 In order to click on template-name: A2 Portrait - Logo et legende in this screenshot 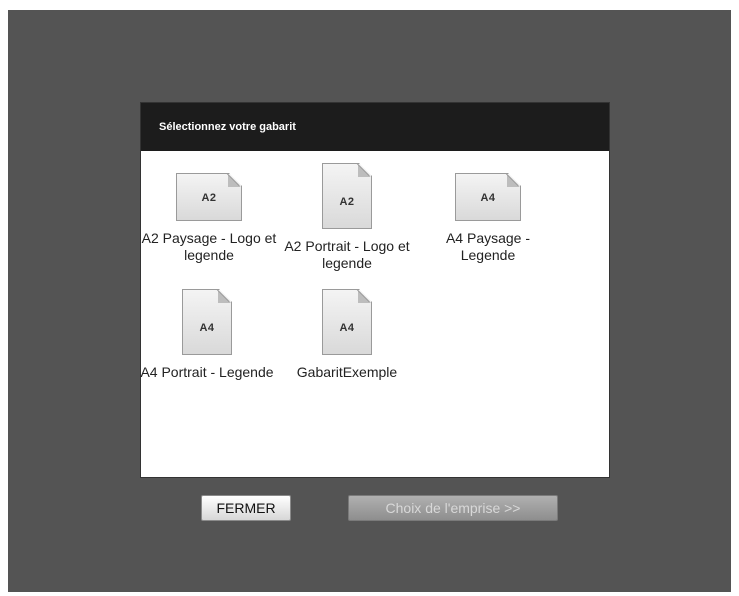, I will do `click(347, 254)`.